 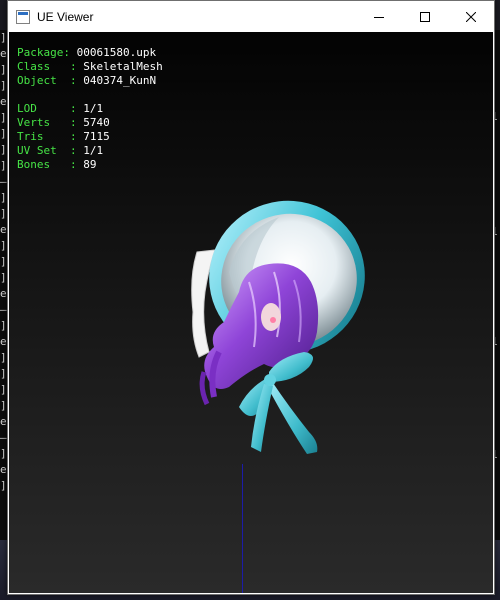 I want to click on close-button, so click(x=471, y=16).